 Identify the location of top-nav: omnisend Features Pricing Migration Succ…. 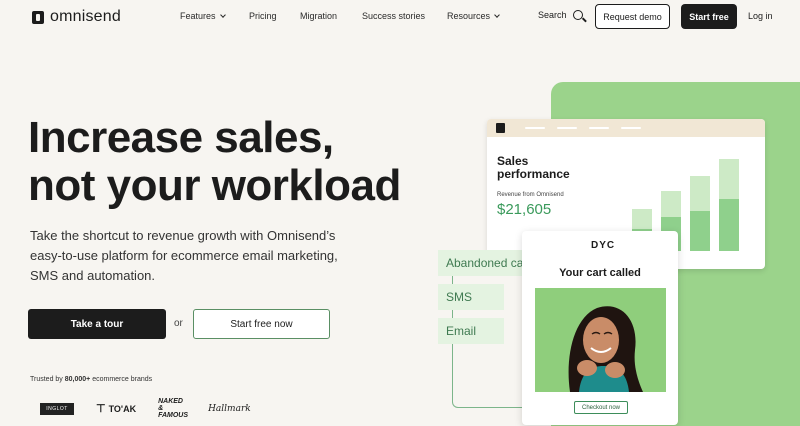
(400, 17).